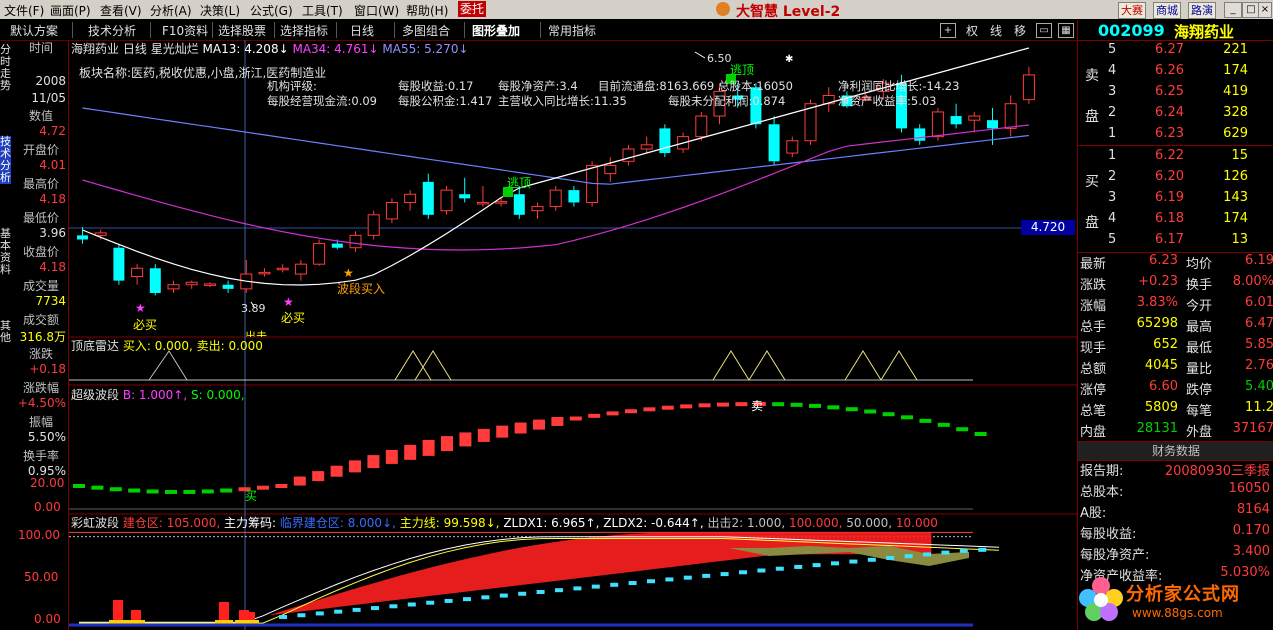 The image size is (1273, 630). I want to click on toolbar-rights: 权, so click(972, 30).